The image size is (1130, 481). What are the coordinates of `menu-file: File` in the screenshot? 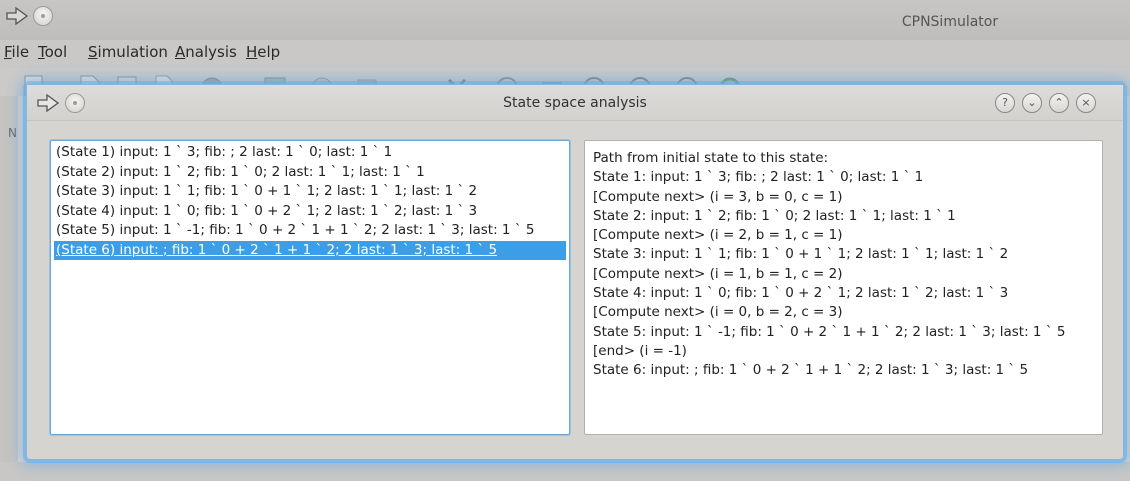 It's located at (16, 52).